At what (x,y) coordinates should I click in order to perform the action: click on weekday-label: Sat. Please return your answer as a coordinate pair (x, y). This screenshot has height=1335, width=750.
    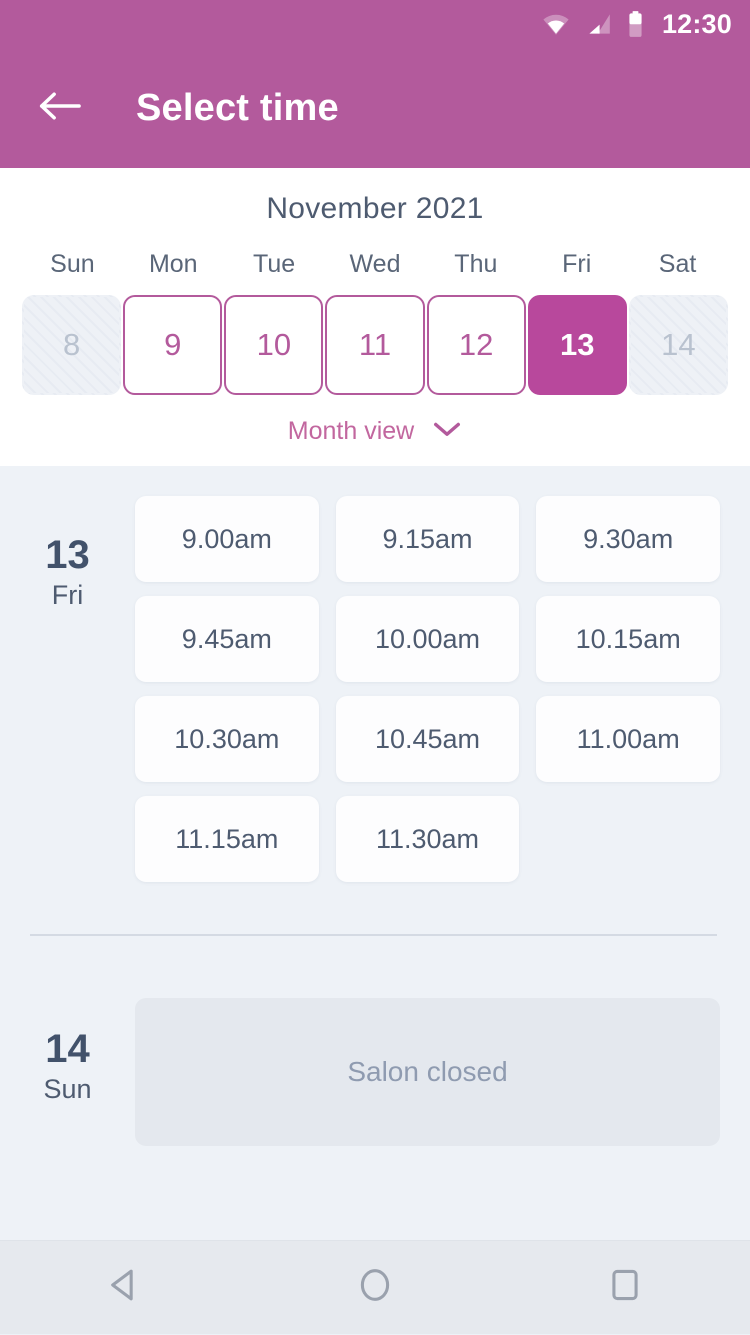
    Looking at the image, I should click on (677, 264).